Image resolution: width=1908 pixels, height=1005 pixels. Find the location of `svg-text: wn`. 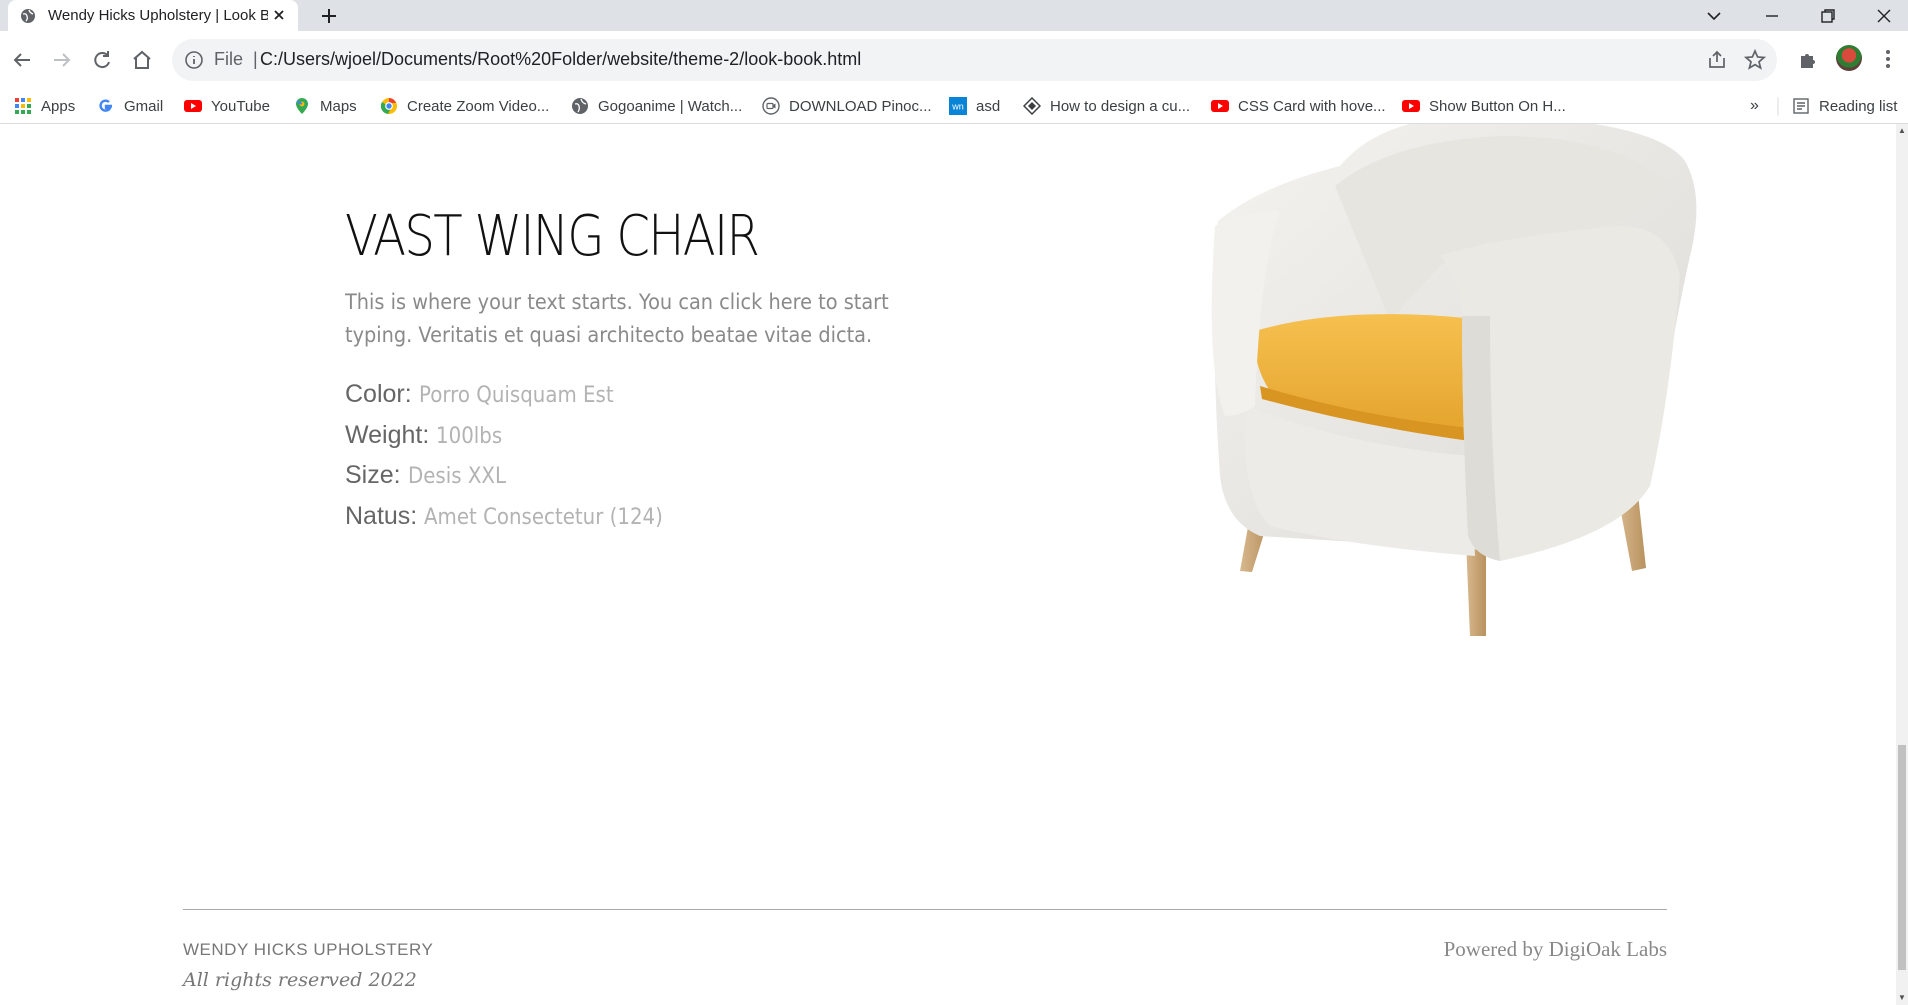

svg-text: wn is located at coordinates (957, 107).